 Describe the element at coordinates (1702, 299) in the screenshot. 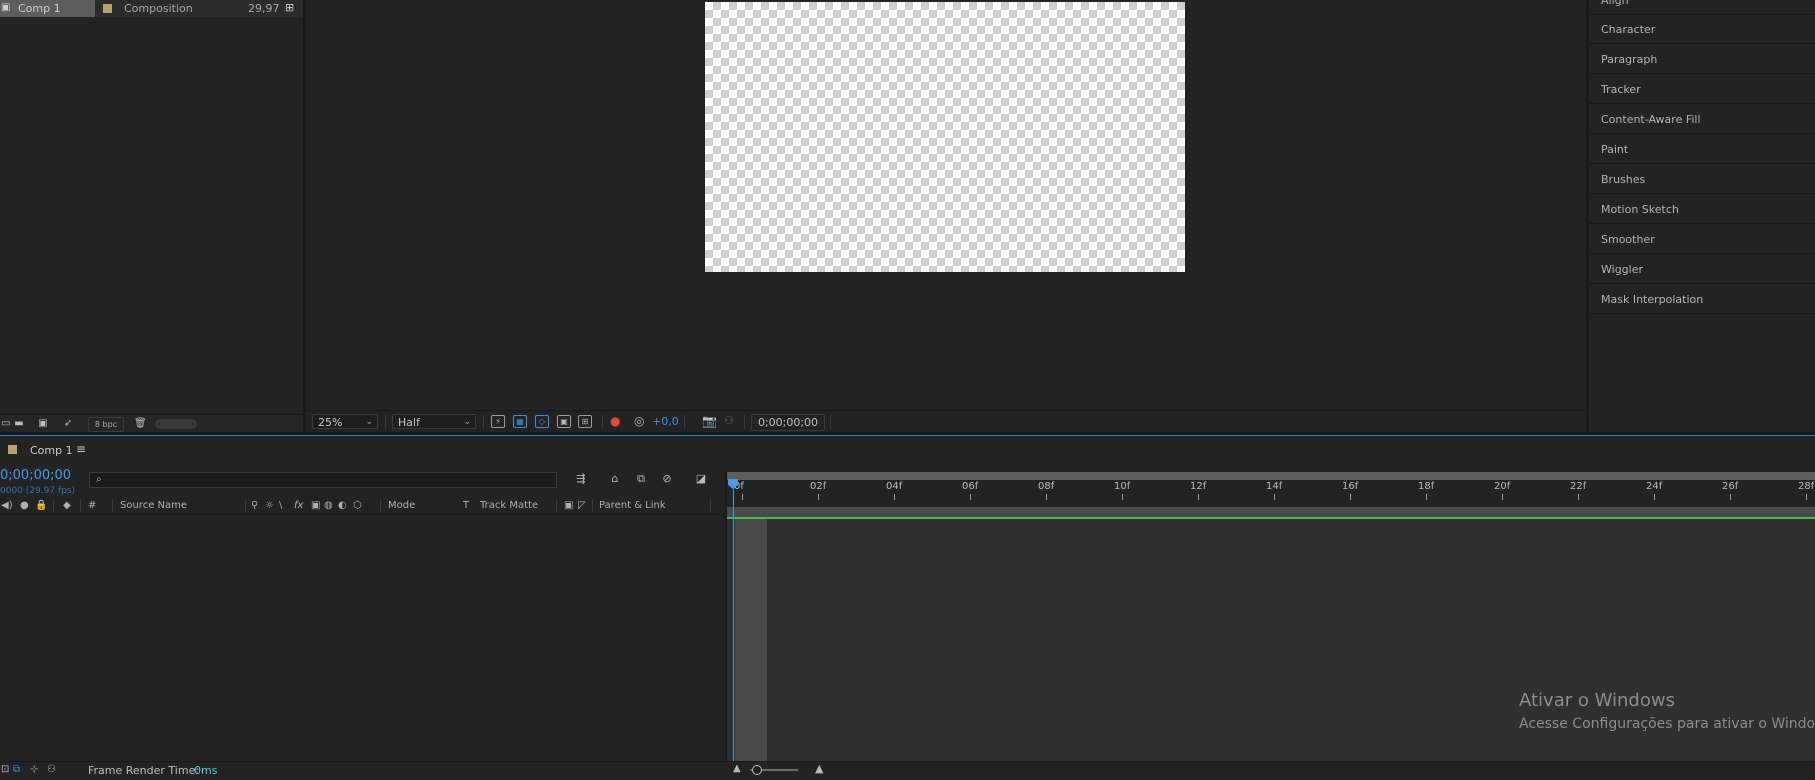

I see `panel-mask-interpolation: Mask Interpolation` at that location.